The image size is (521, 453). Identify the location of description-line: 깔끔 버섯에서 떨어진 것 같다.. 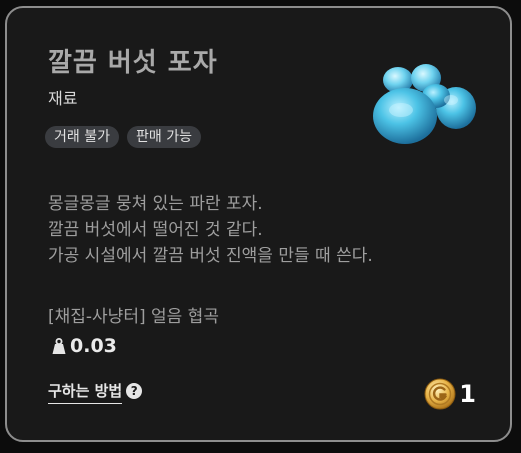
(155, 230).